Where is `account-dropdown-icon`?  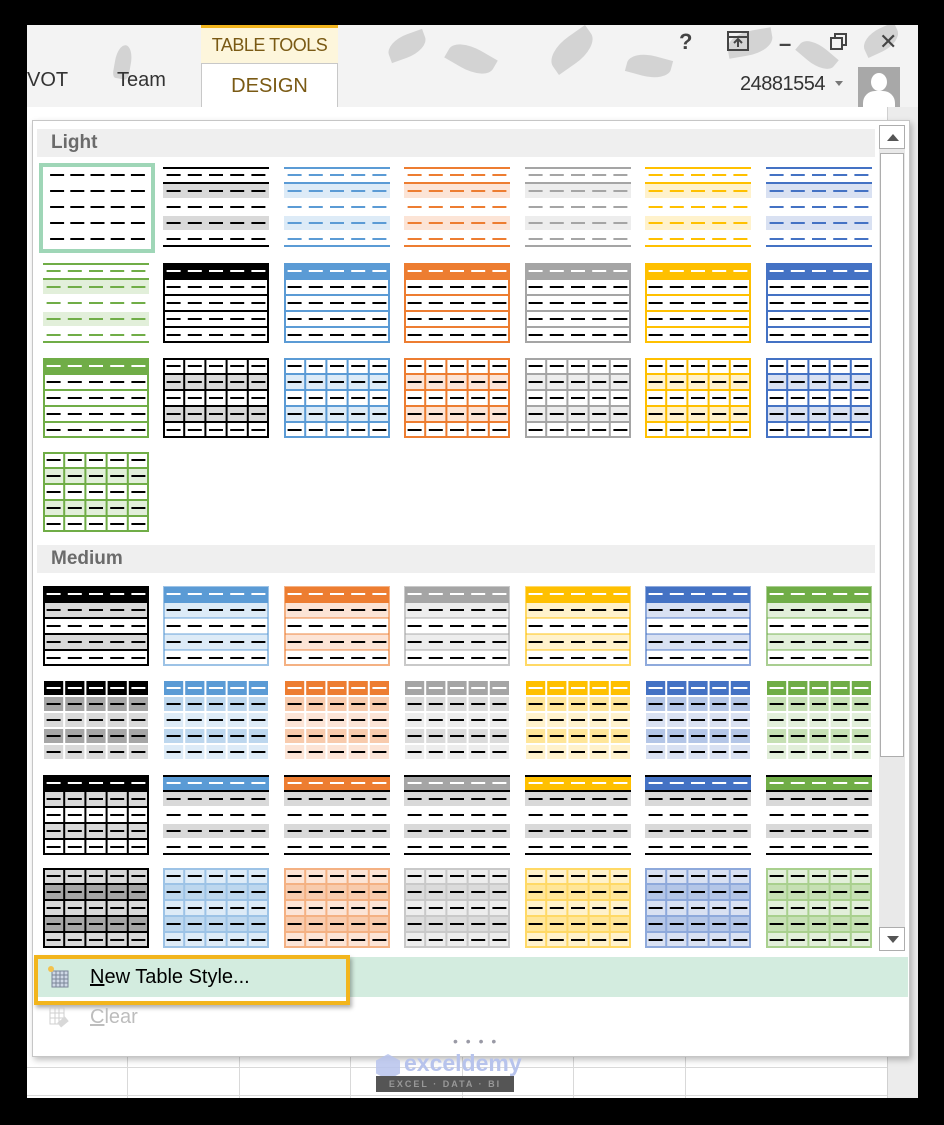
account-dropdown-icon is located at coordinates (839, 83).